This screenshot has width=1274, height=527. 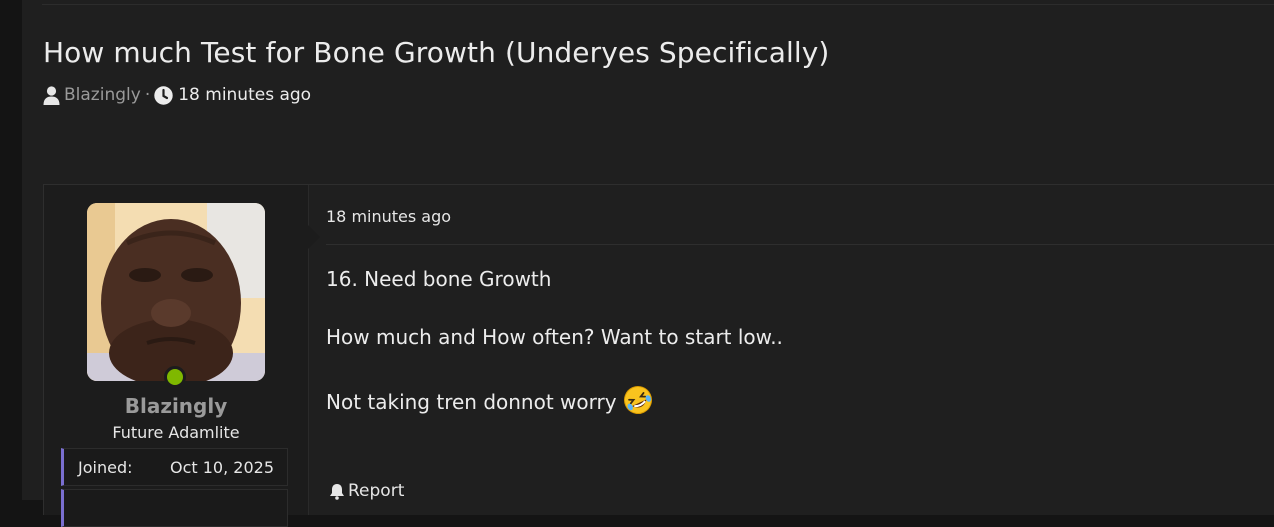 I want to click on stat-value: Oct 10, 2025, so click(x=222, y=467).